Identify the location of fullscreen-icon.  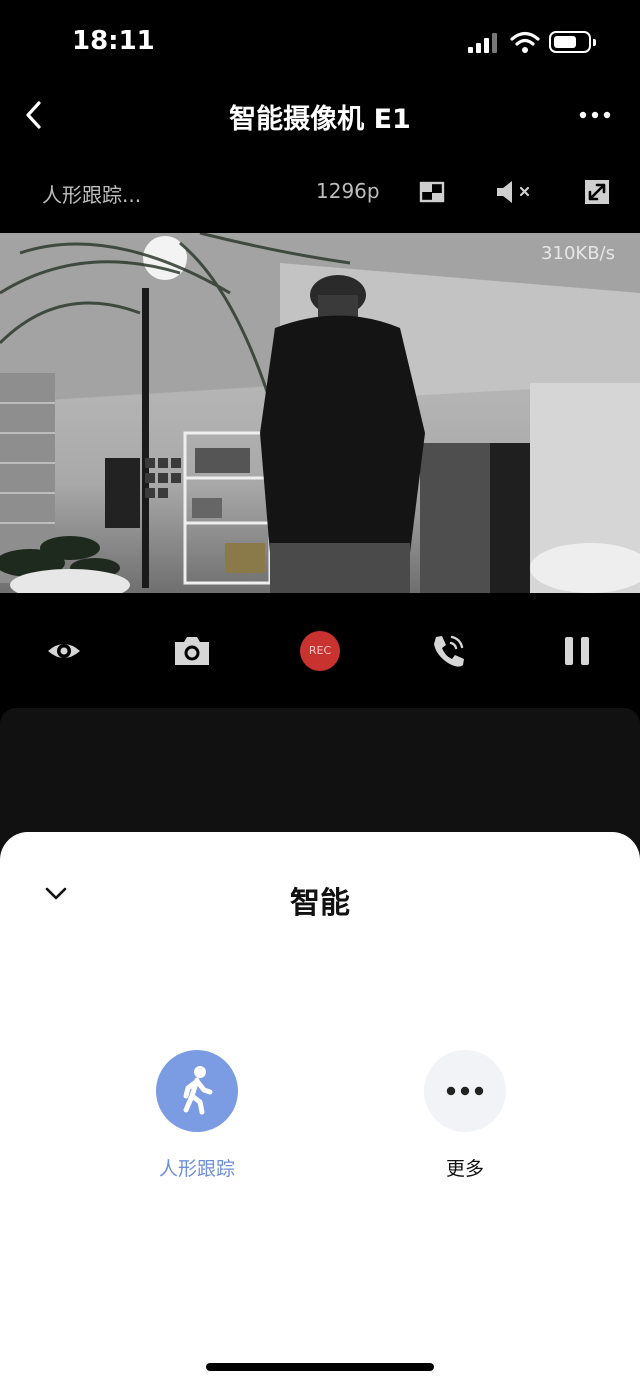
(597, 192).